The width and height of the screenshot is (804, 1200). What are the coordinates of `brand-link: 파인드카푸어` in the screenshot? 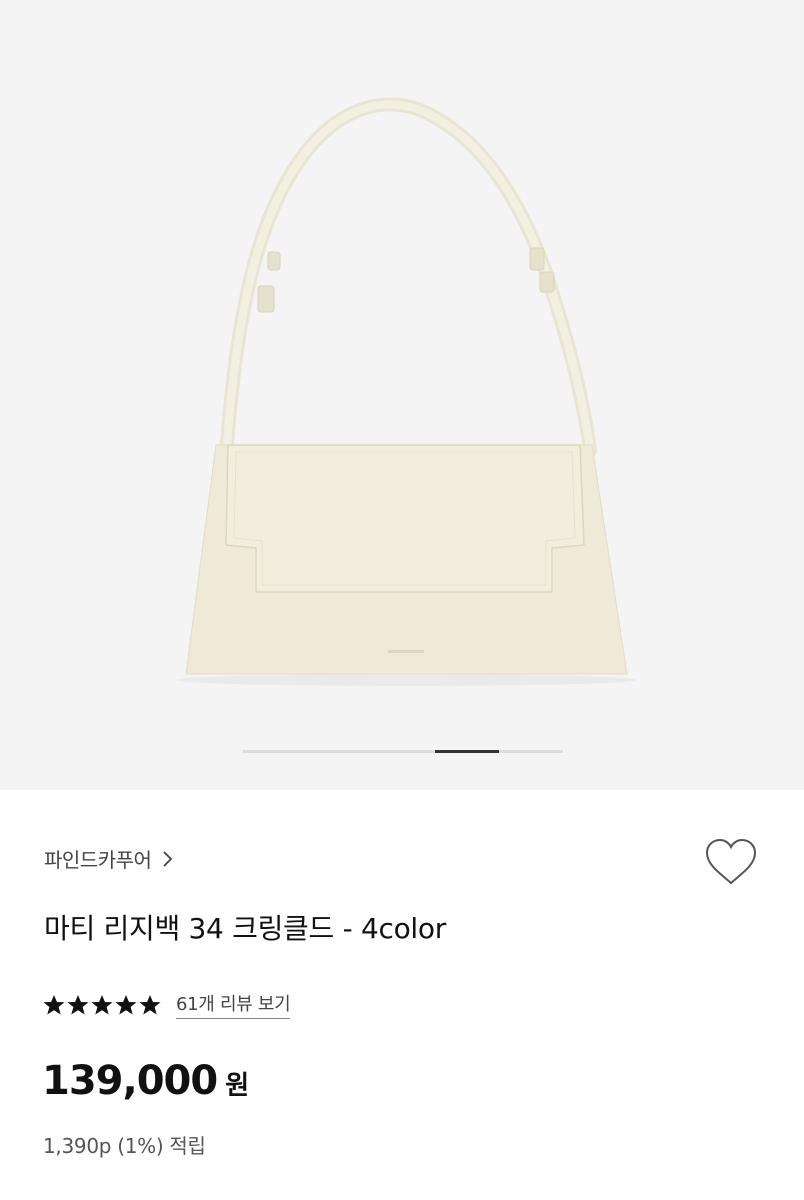 It's located at (109, 858).